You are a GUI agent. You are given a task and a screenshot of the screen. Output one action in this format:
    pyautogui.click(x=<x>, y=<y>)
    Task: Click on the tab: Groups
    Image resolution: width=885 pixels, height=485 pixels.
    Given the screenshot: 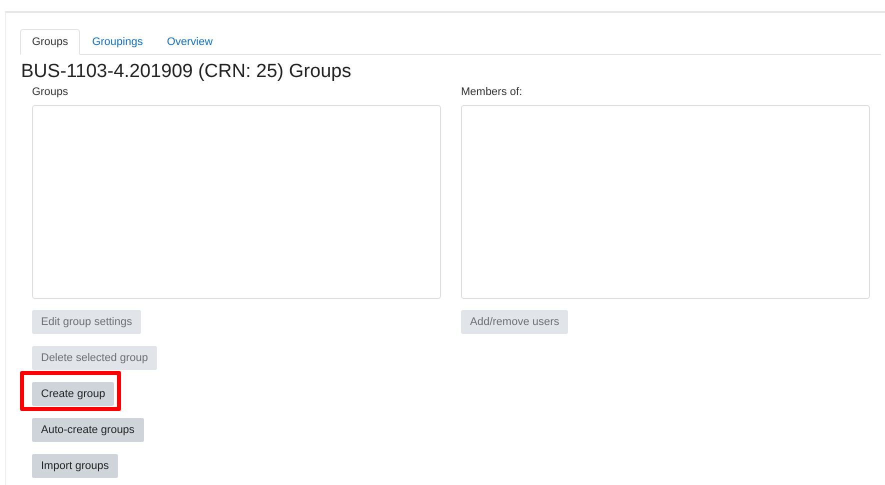 What is the action you would take?
    pyautogui.click(x=50, y=42)
    